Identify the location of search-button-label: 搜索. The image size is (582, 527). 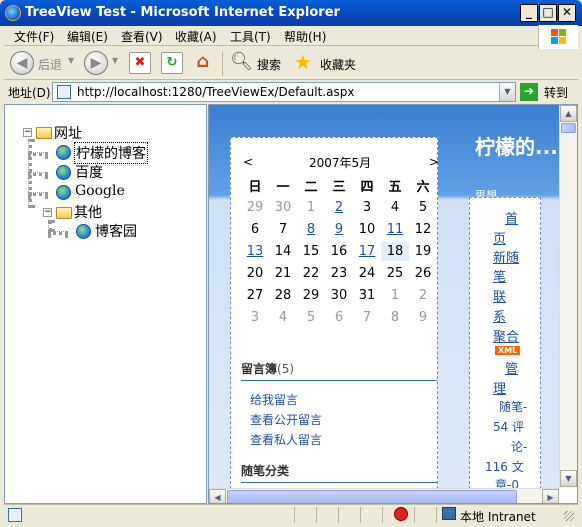
(269, 64).